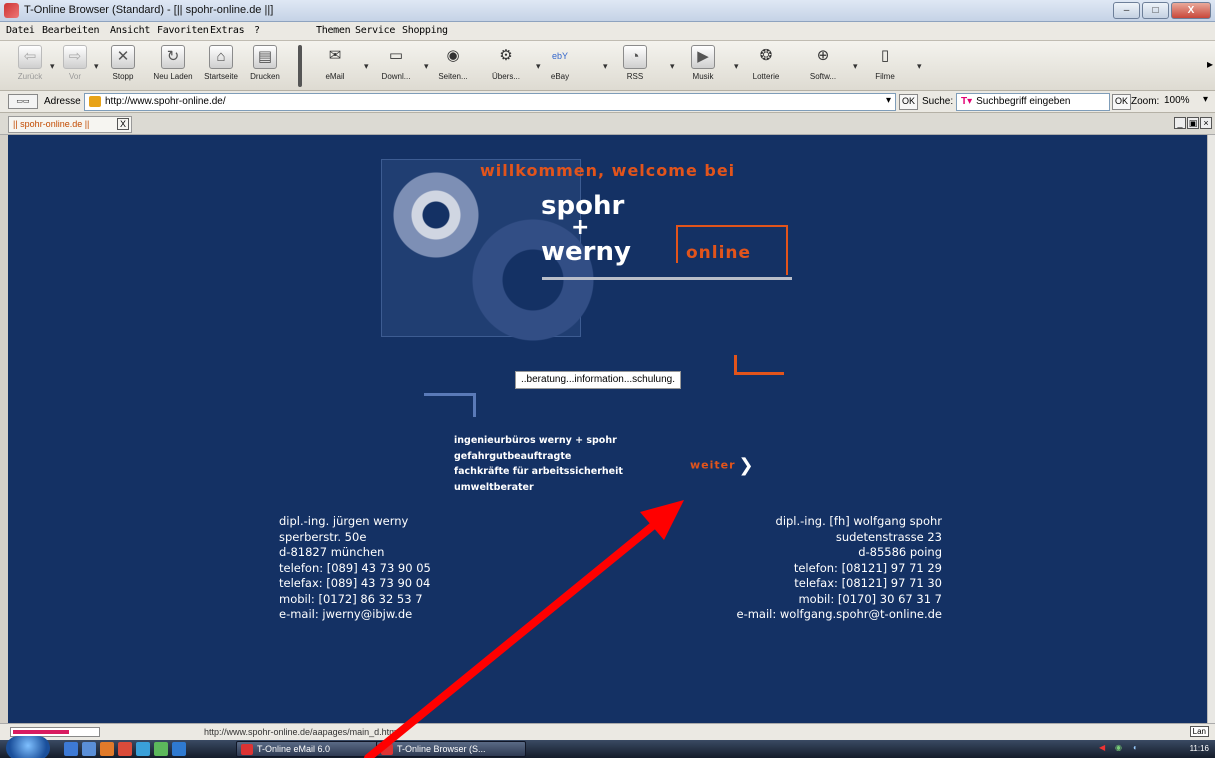 This screenshot has height=758, width=1215. I want to click on email-button: ✉ eMail, so click(335, 63).